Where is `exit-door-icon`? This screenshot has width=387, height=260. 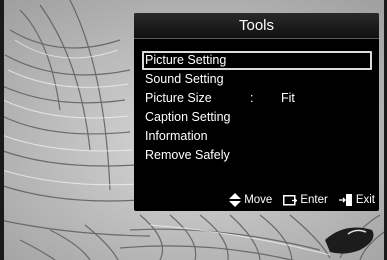
exit-door-icon is located at coordinates (345, 200).